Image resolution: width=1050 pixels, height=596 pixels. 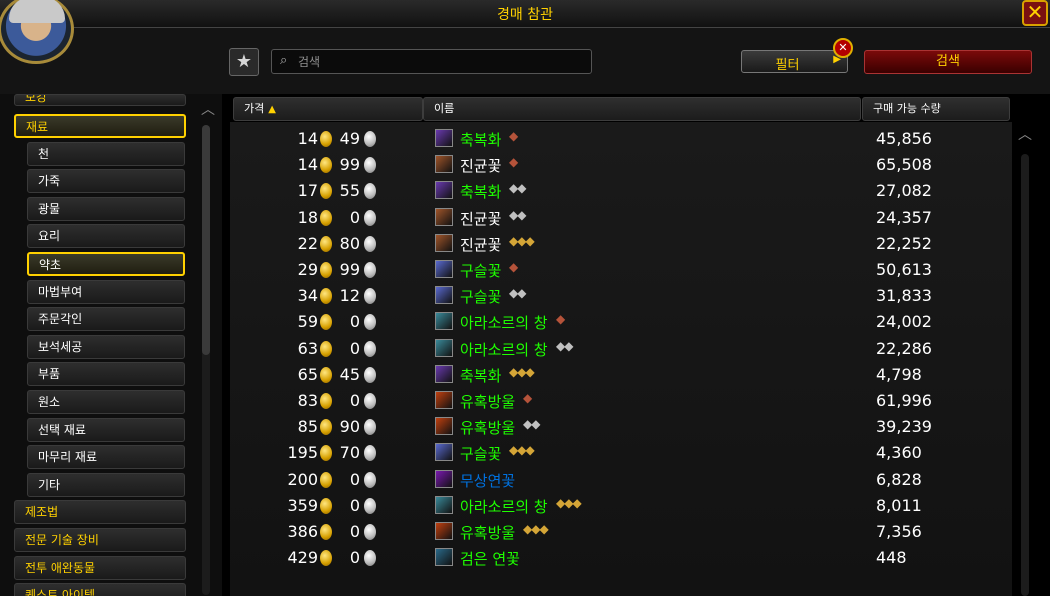 I want to click on scroll-thumb, so click(x=206, y=240).